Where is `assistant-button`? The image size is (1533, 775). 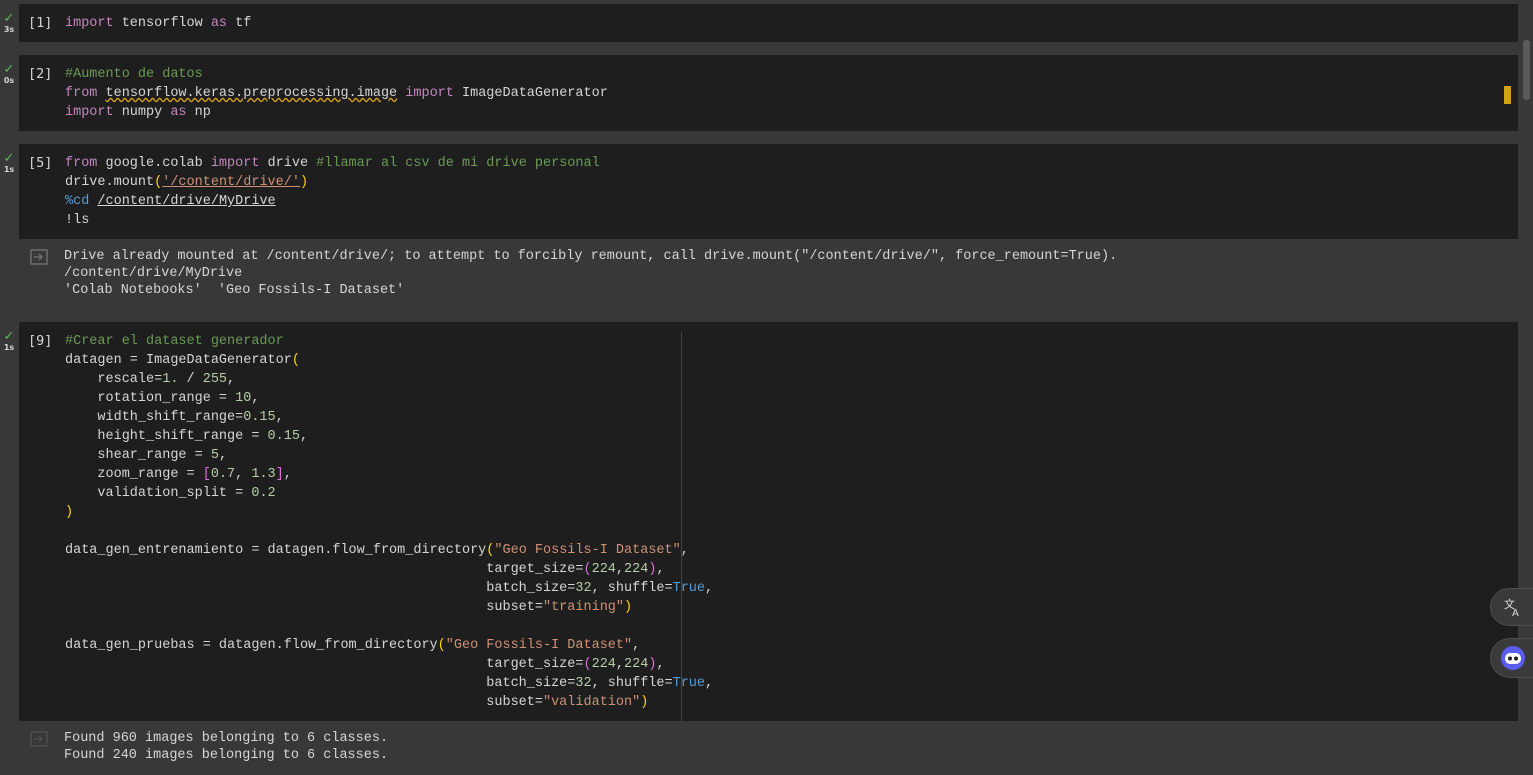
assistant-button is located at coordinates (1511, 658).